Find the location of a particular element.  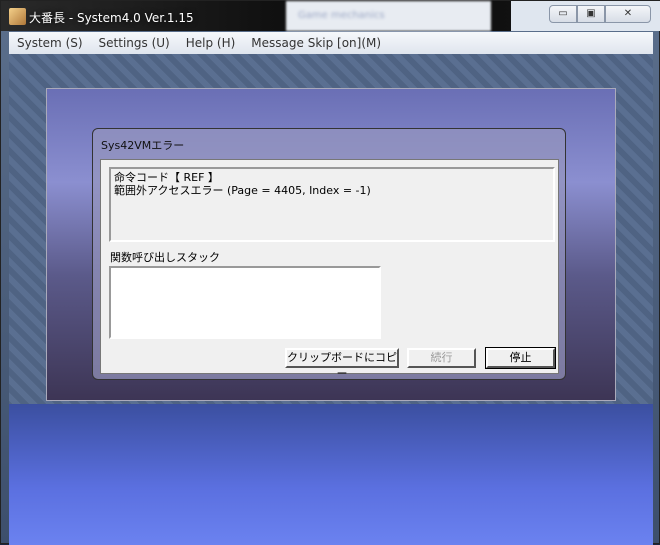

error-line-2: 範囲外アクセスエラー (Page = 4405, Index = -1) is located at coordinates (242, 190).